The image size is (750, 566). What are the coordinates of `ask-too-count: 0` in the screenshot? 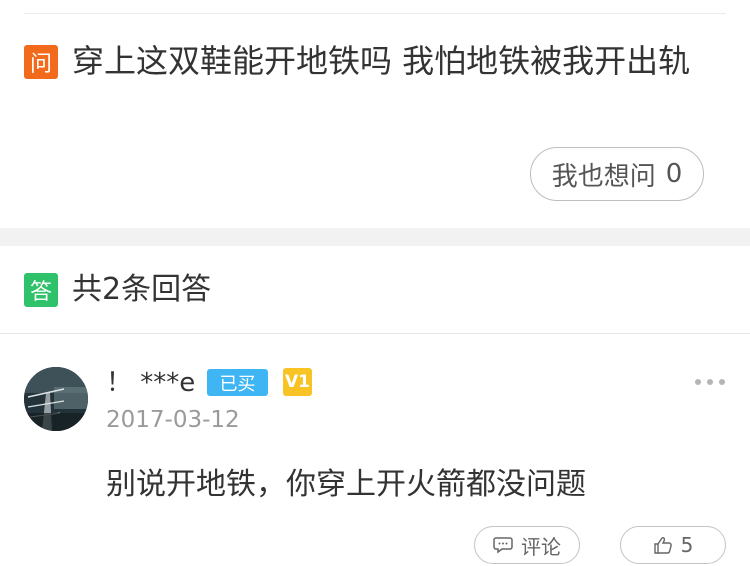 It's located at (674, 174).